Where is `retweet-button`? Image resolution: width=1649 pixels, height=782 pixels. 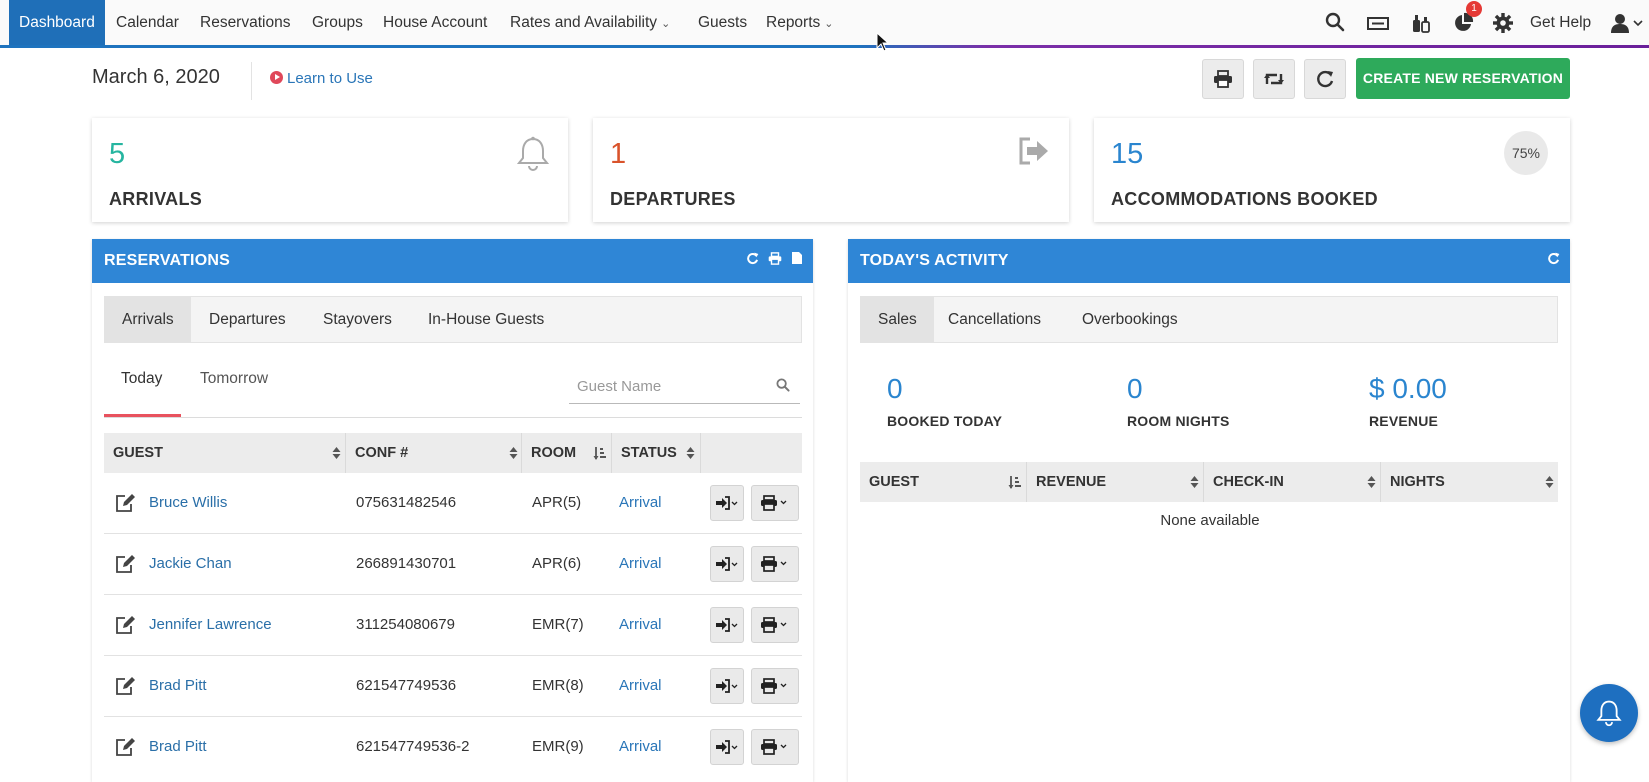
retweet-button is located at coordinates (1274, 79).